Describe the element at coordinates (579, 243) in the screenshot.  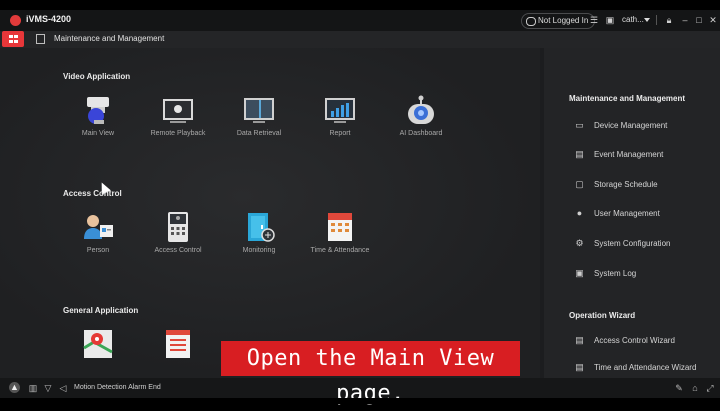
I see `gear-icon: ⚙` at that location.